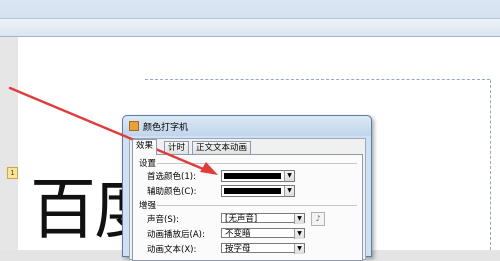 The image size is (500, 261). Describe the element at coordinates (176, 235) in the screenshot. I see `after-animation-label: 动画播放后(A):` at that location.